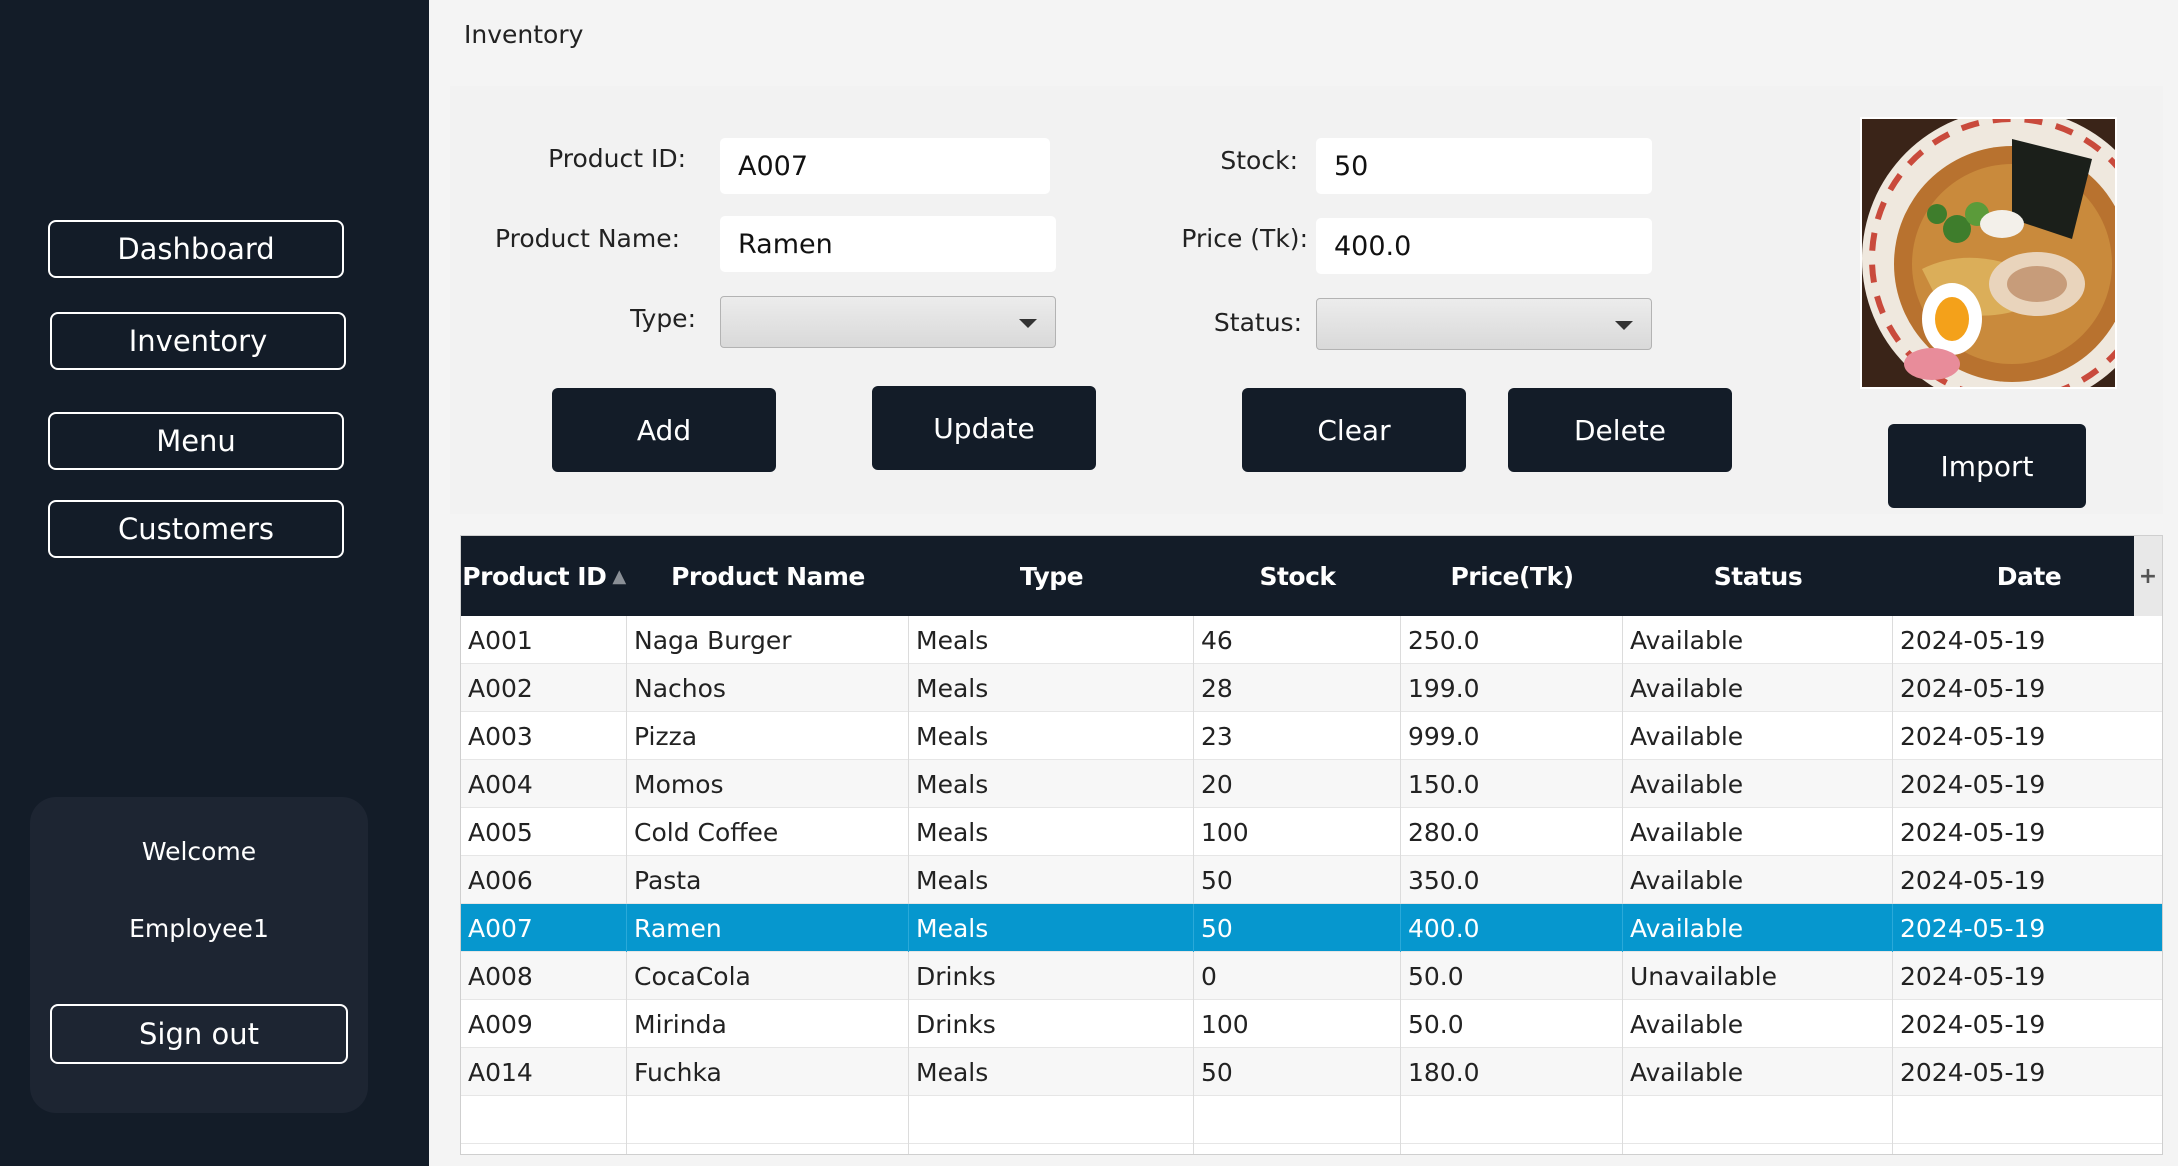 This screenshot has height=1166, width=2178. What do you see at coordinates (1758, 976) in the screenshot?
I see `cell-status: Unavailable` at bounding box center [1758, 976].